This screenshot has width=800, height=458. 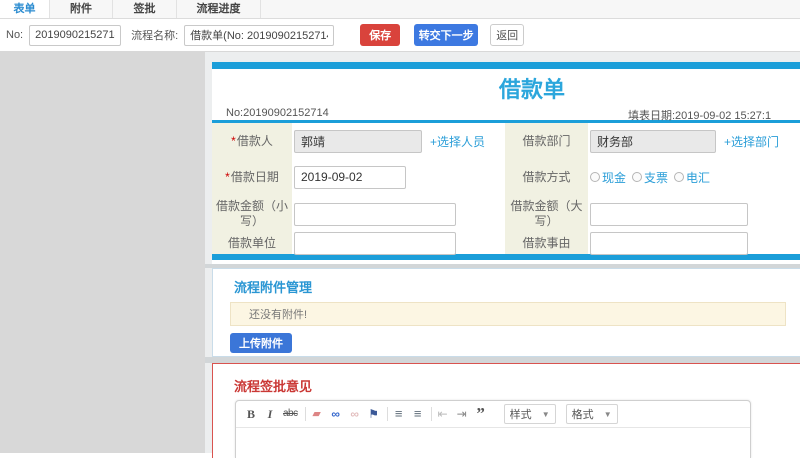 What do you see at coordinates (336, 414) in the screenshot?
I see `link-icon: ∞` at bounding box center [336, 414].